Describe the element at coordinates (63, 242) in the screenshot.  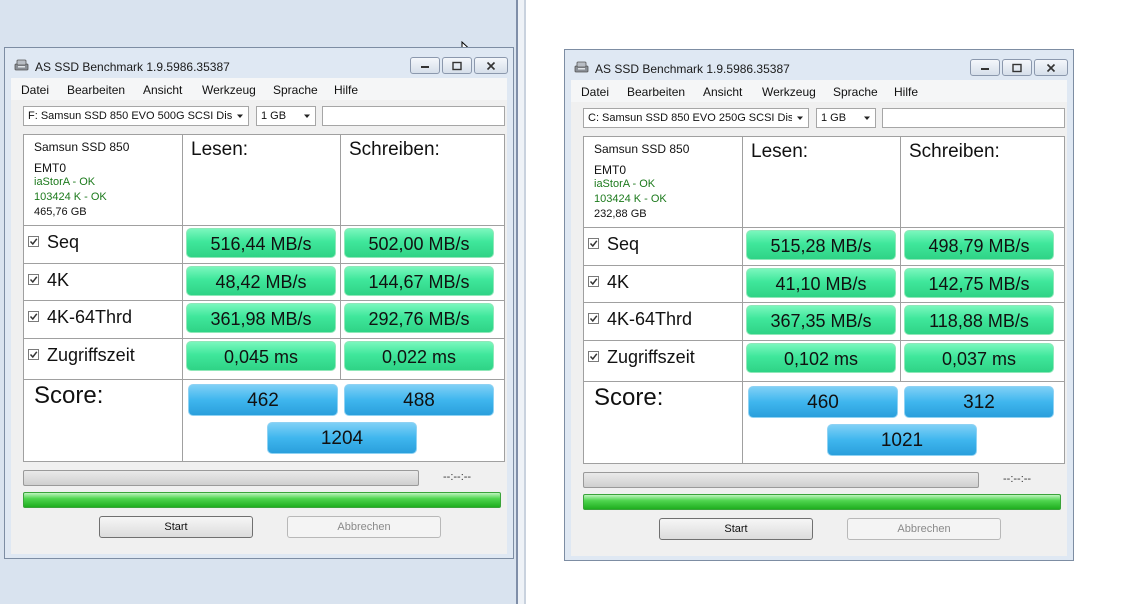
I see `row-label: Seq` at that location.